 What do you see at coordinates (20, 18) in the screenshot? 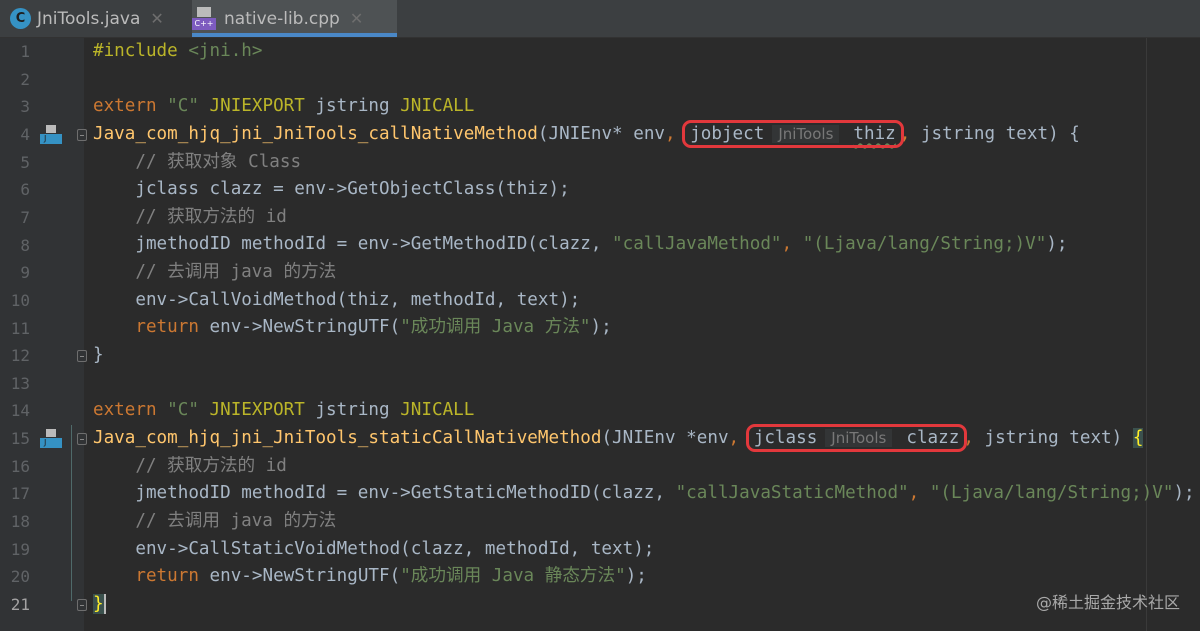
I see `java-class-icon: C` at bounding box center [20, 18].